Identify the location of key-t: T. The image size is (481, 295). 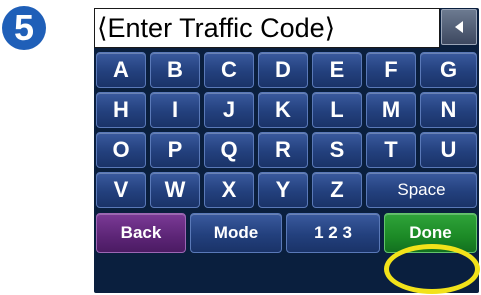
(391, 150).